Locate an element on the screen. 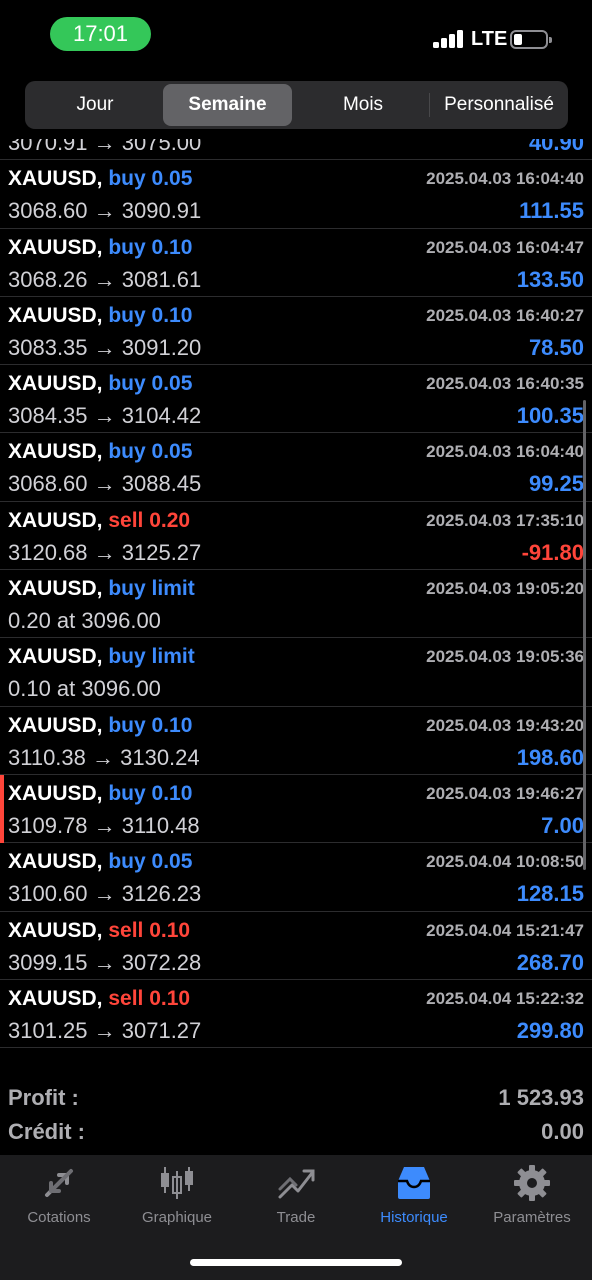 The height and width of the screenshot is (1280, 592). order-type: sell 0.20 is located at coordinates (149, 520).